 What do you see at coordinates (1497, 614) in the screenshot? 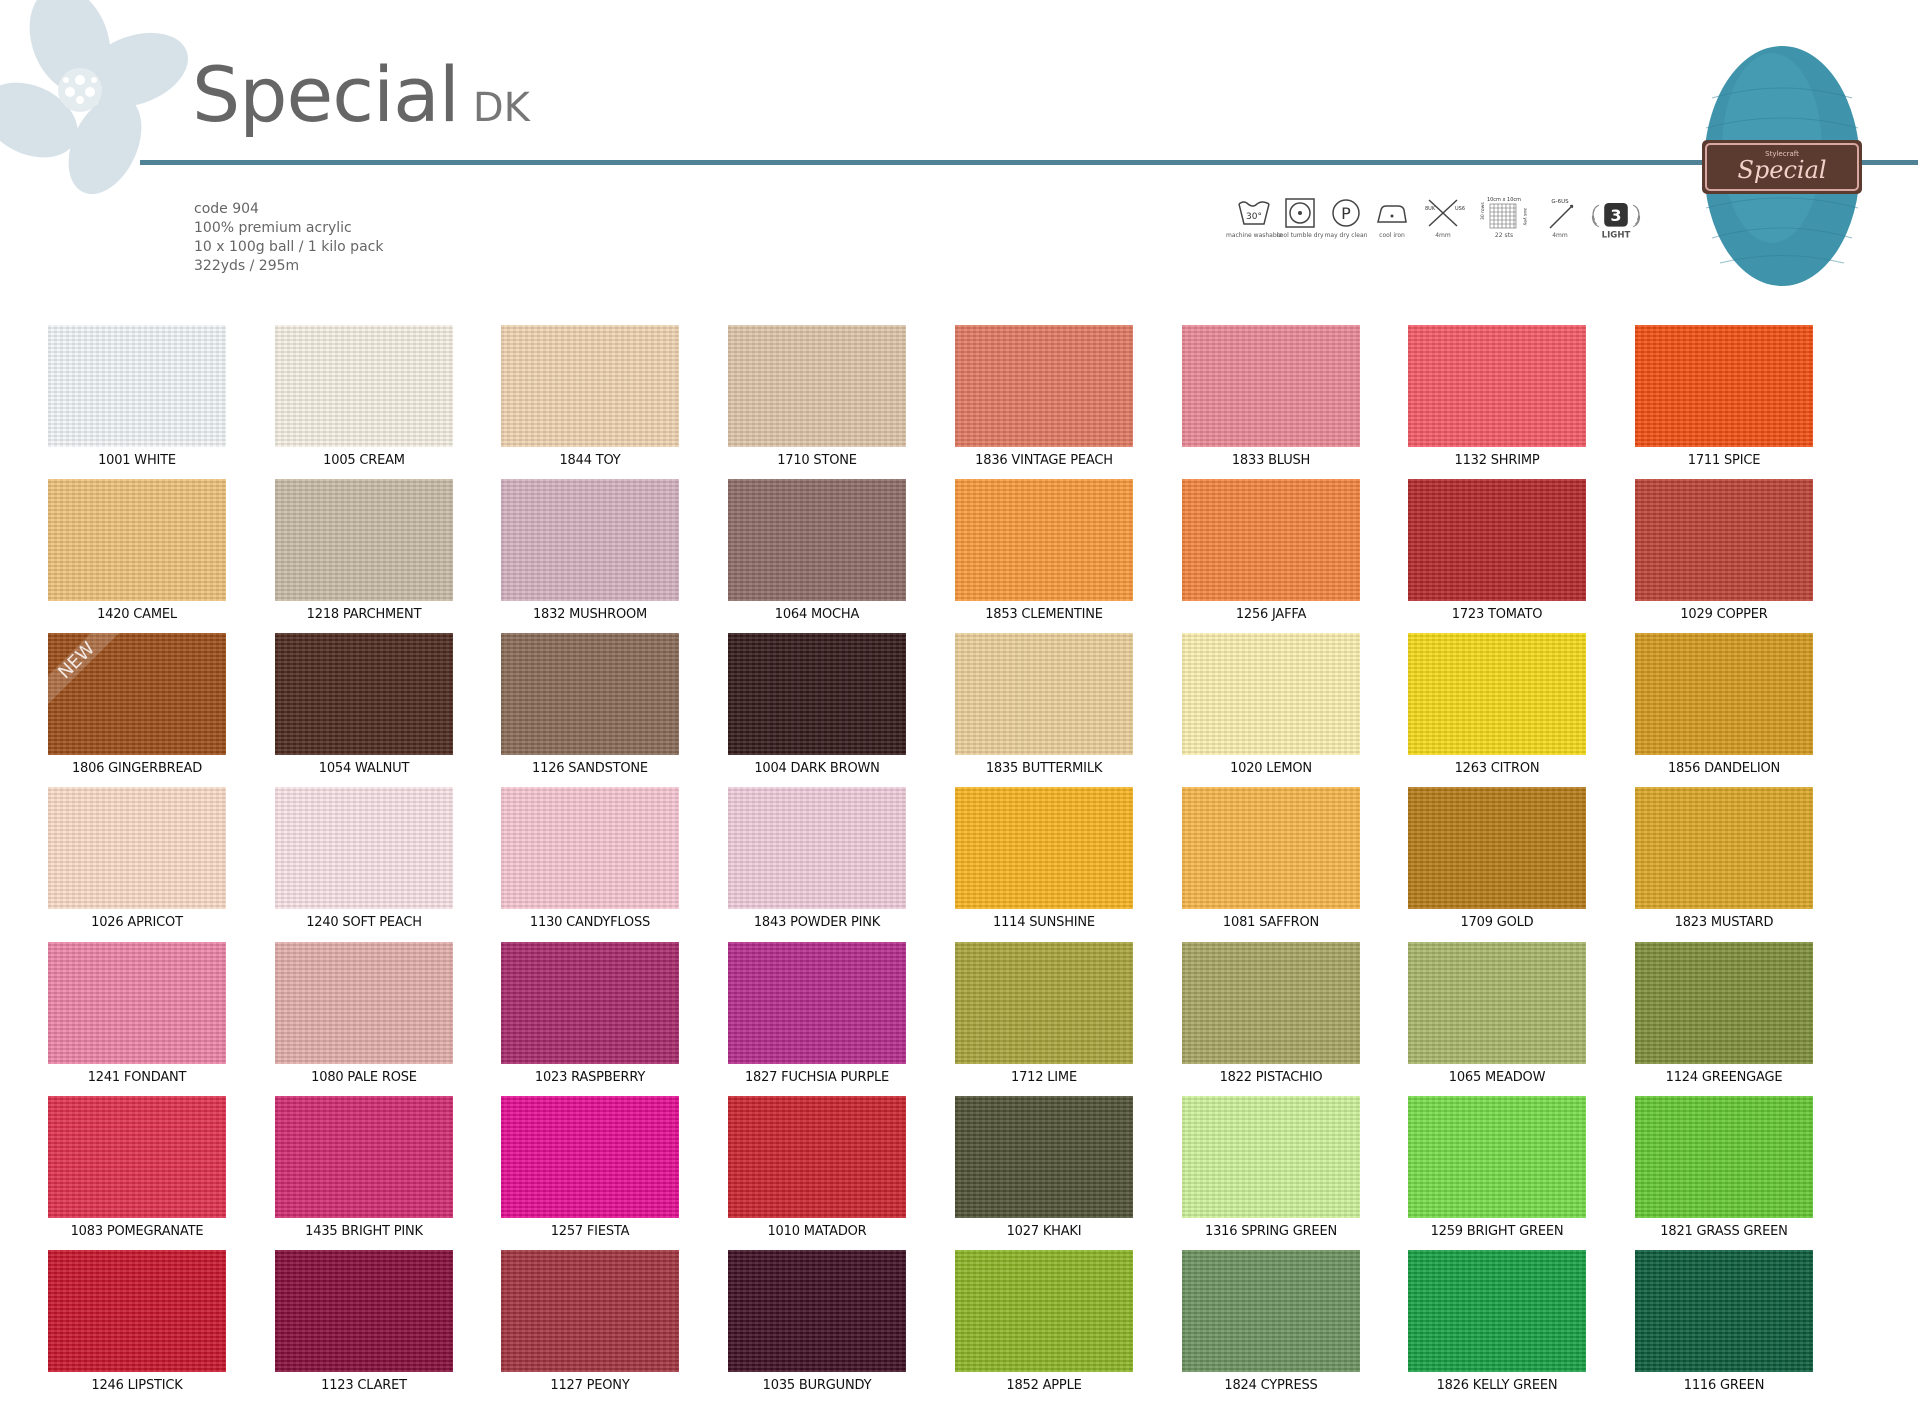
I see `swatch-label: 1723 TOMATO` at bounding box center [1497, 614].